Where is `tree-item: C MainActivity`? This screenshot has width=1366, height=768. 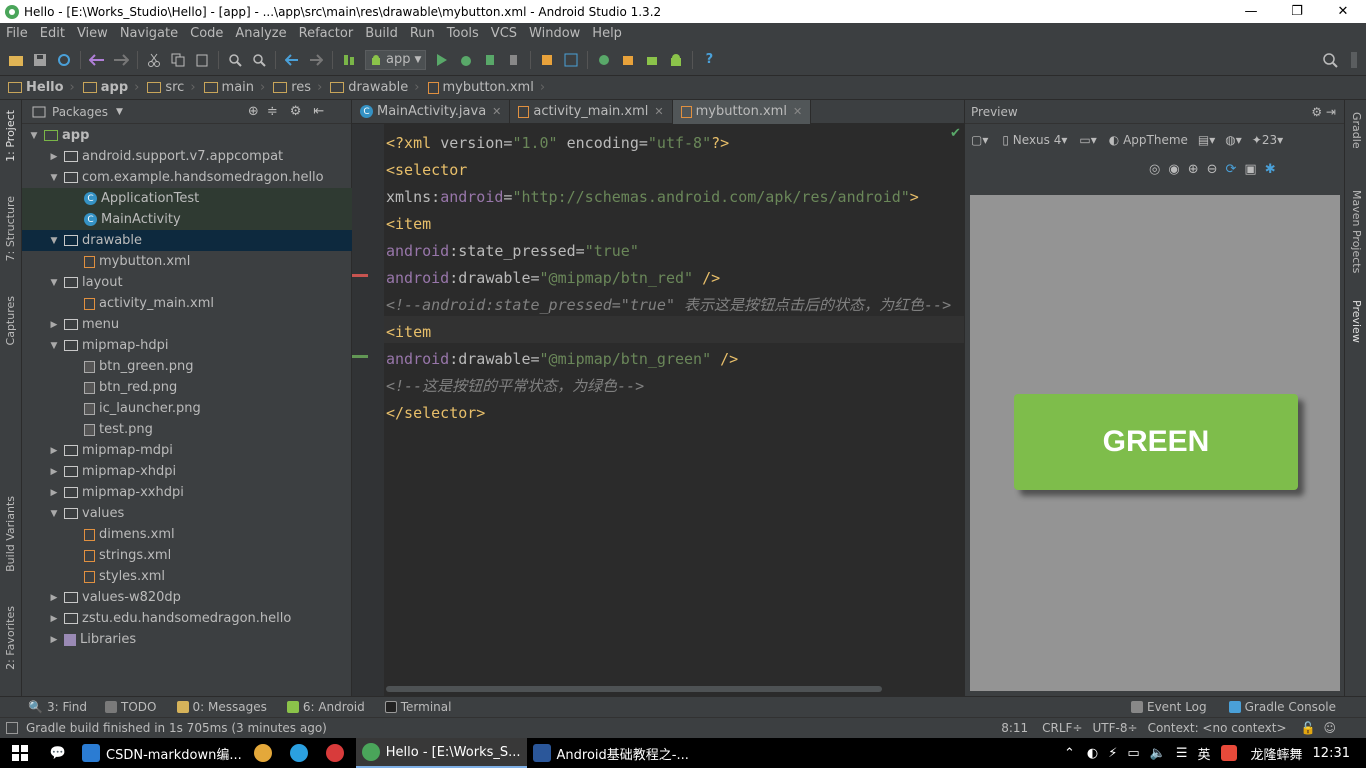
tree-item: C MainActivity is located at coordinates (187, 219).